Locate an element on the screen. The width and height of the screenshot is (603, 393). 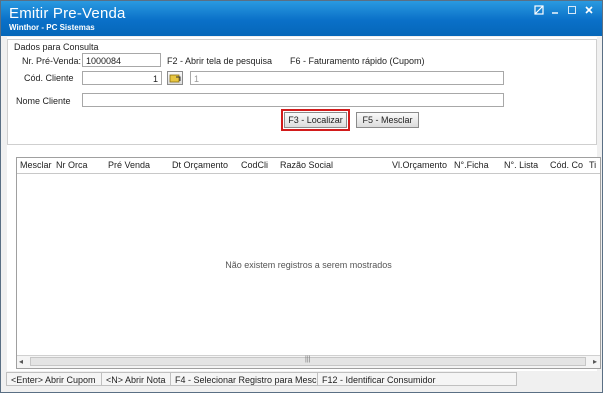
horizontal-scrollbar: ◂ ||| ▸ is located at coordinates (308, 361).